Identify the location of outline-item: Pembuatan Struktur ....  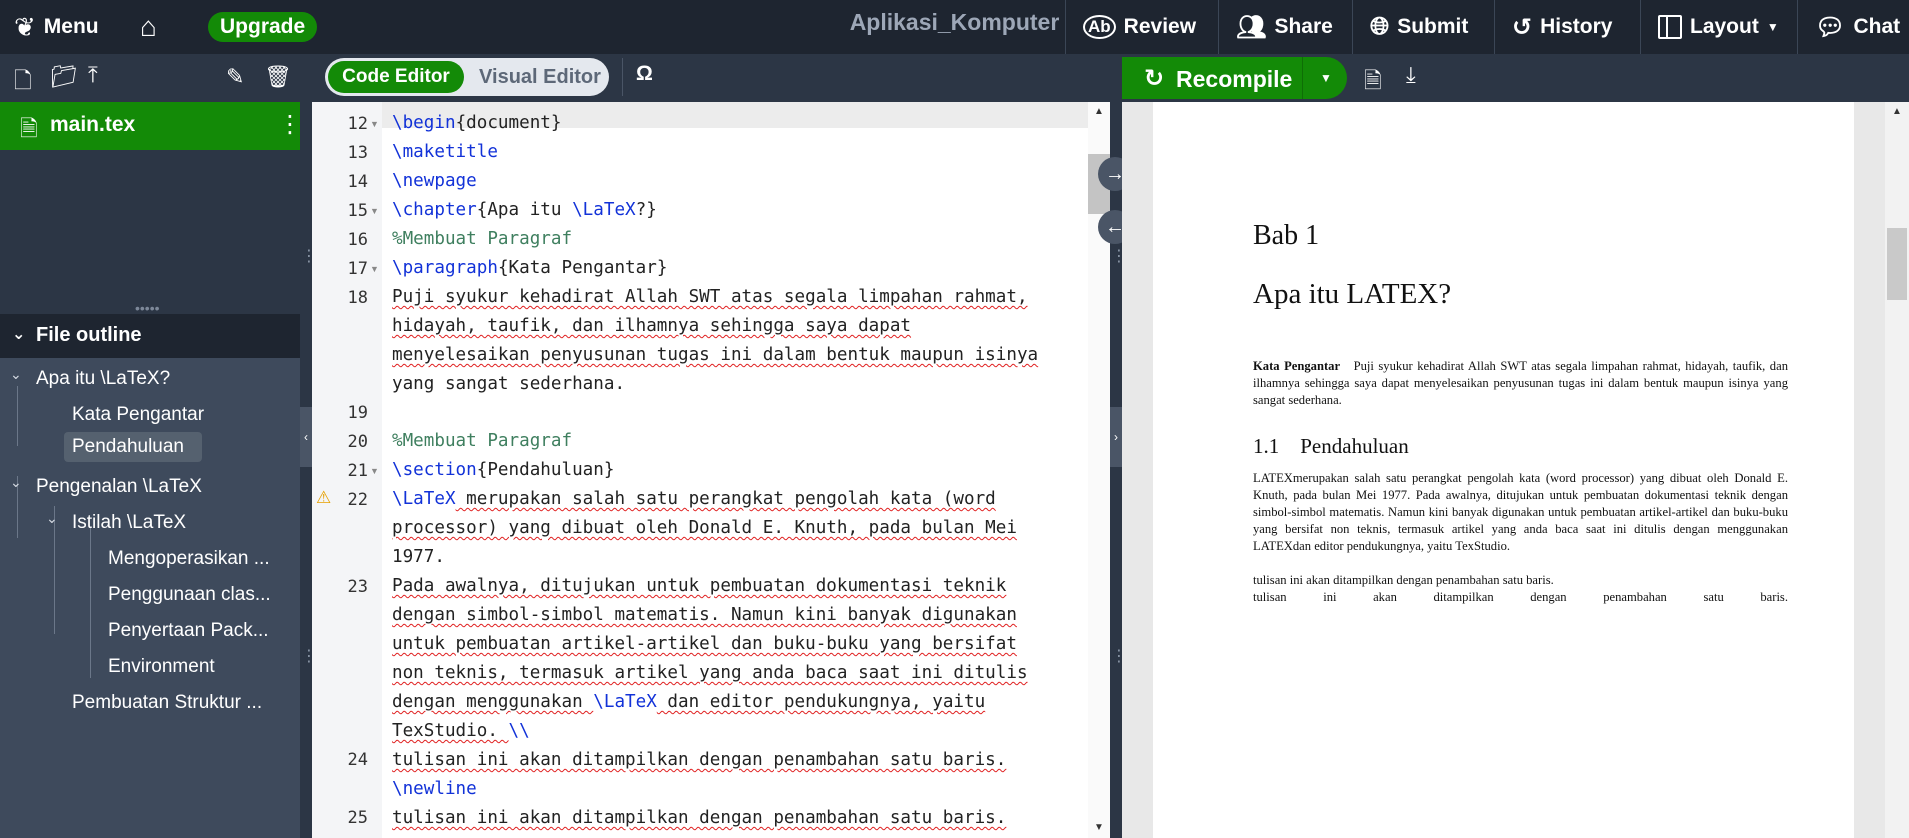
(179, 703).